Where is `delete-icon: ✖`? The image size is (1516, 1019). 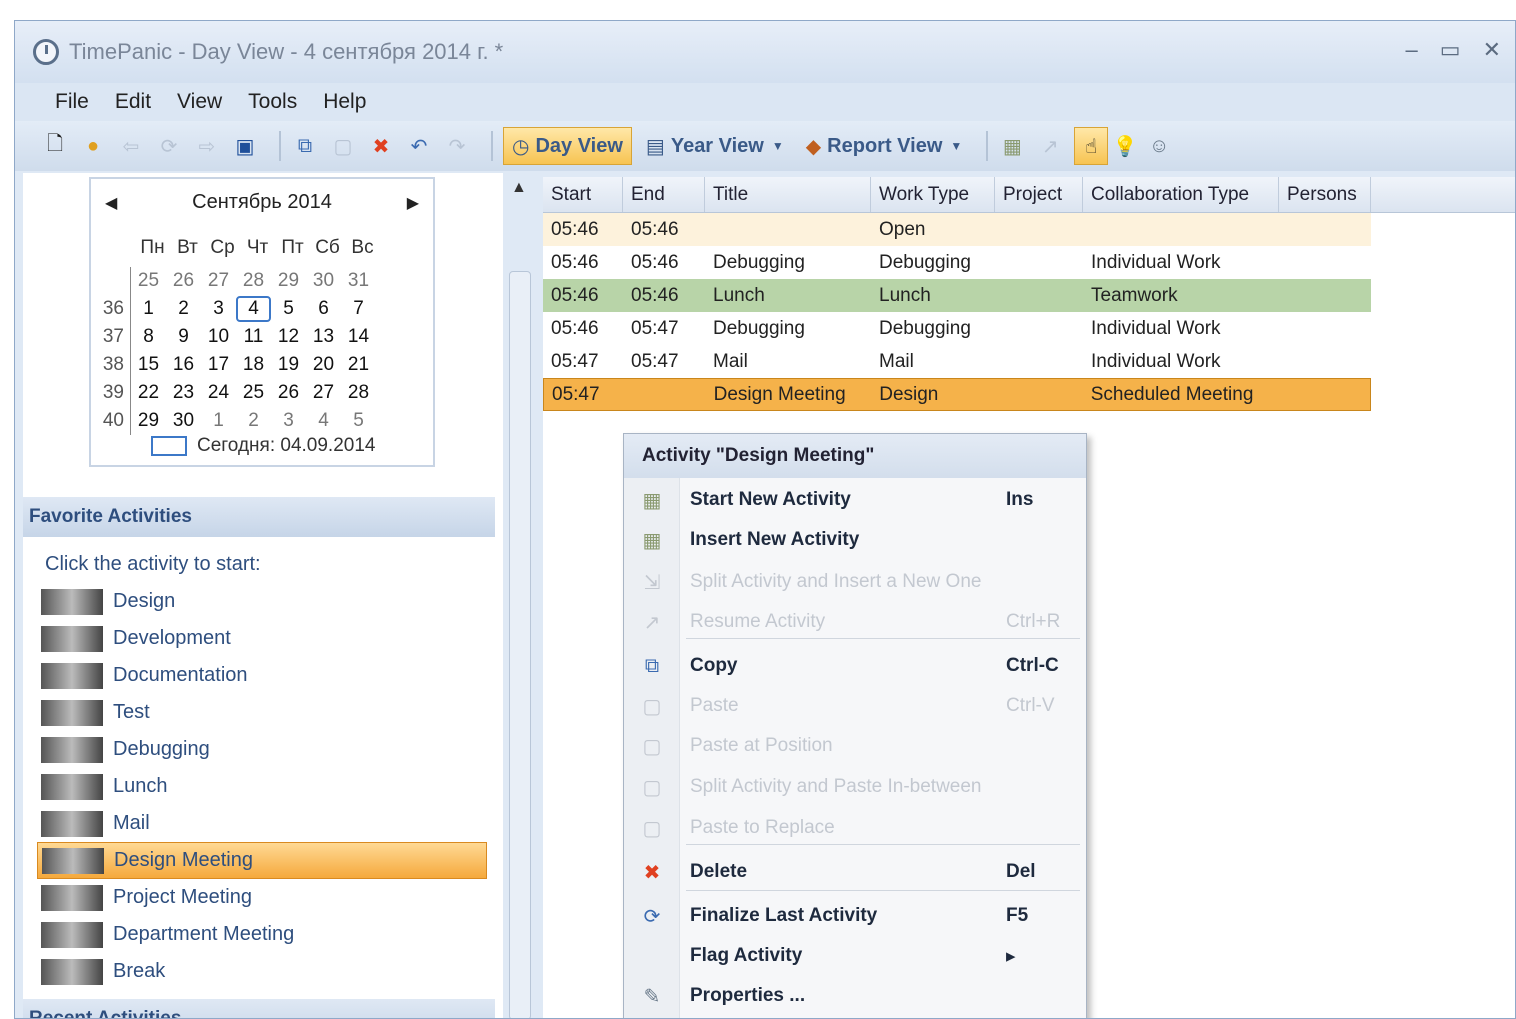
delete-icon: ✖ is located at coordinates (381, 146).